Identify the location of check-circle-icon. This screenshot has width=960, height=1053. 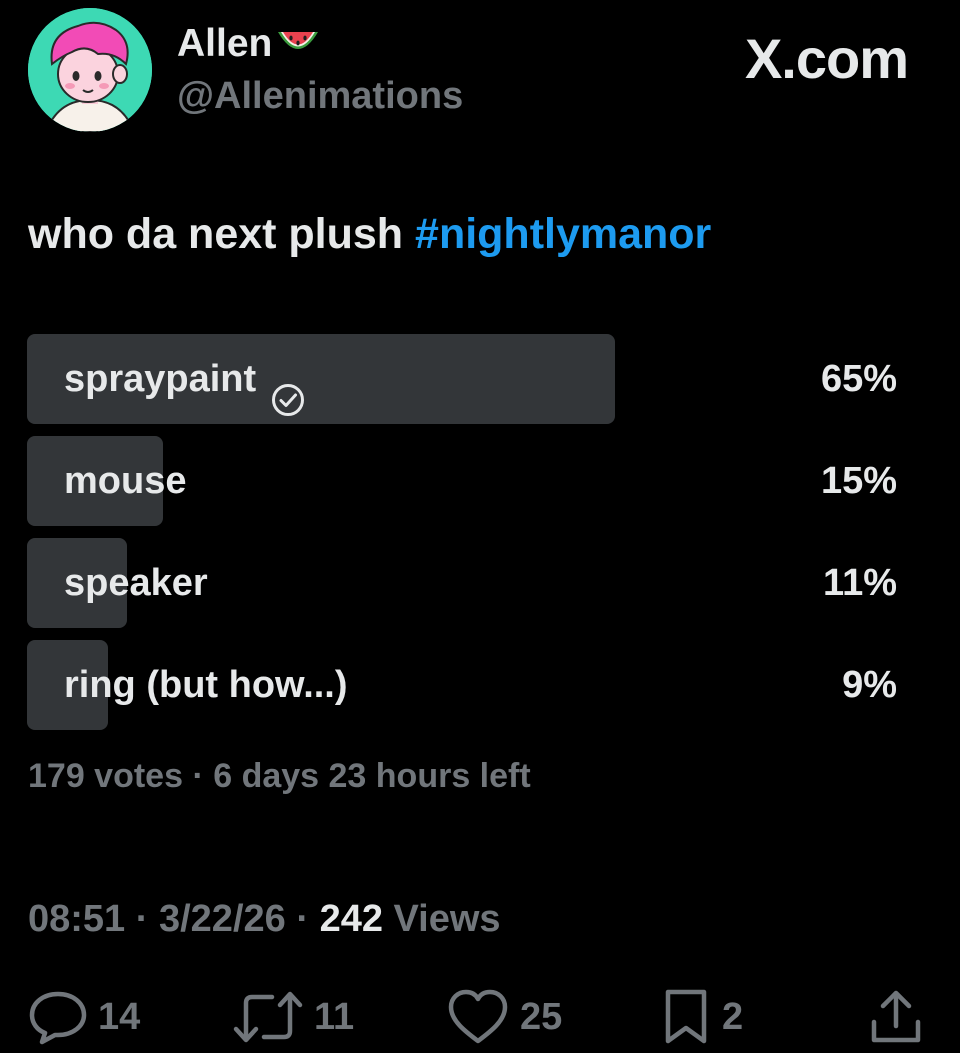
(288, 388).